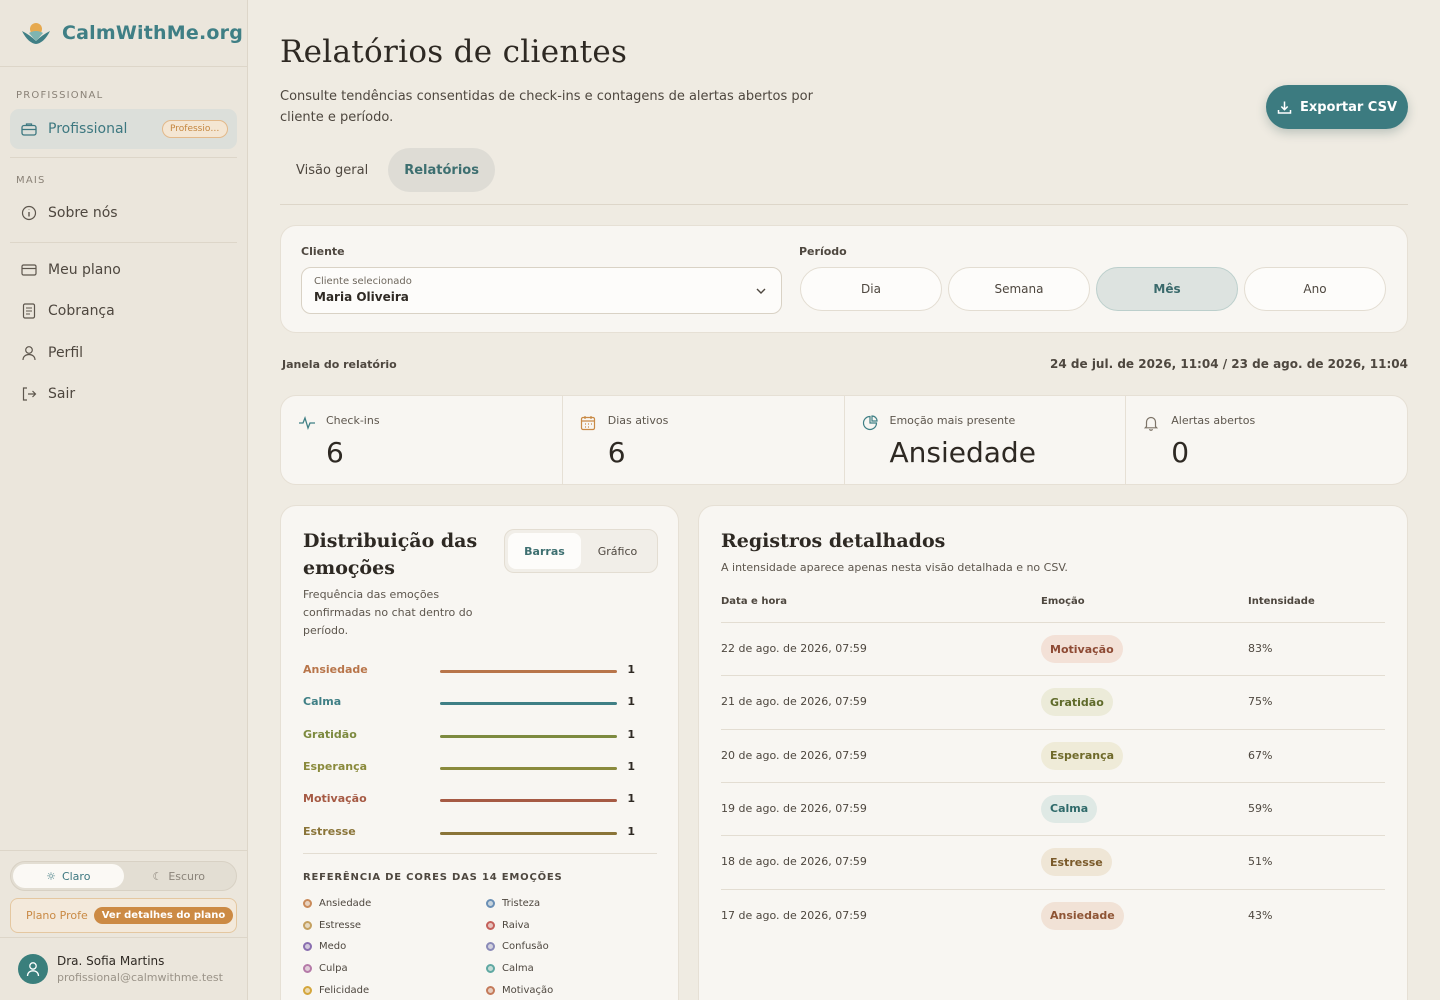 Image resolution: width=1440 pixels, height=1000 pixels. I want to click on theme-light-button: ☼ Claro, so click(68, 876).